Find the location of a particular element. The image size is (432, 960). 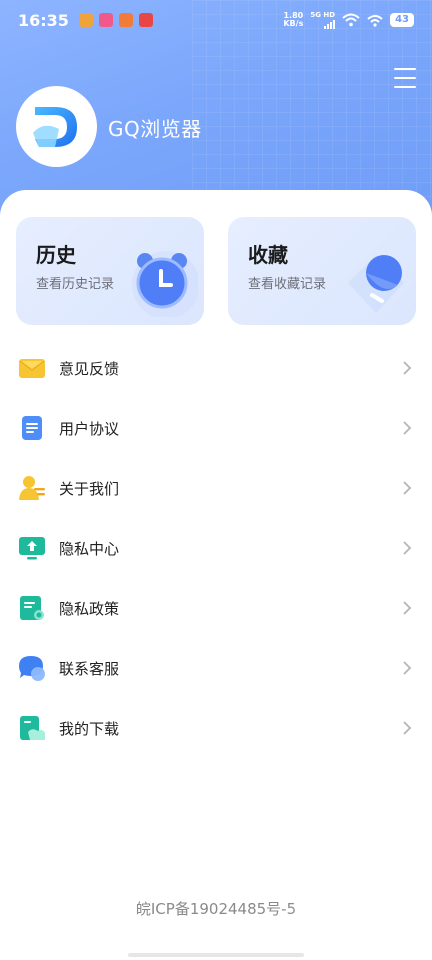

favorites-card-subtitle: 查看收藏记录 is located at coordinates (287, 284).